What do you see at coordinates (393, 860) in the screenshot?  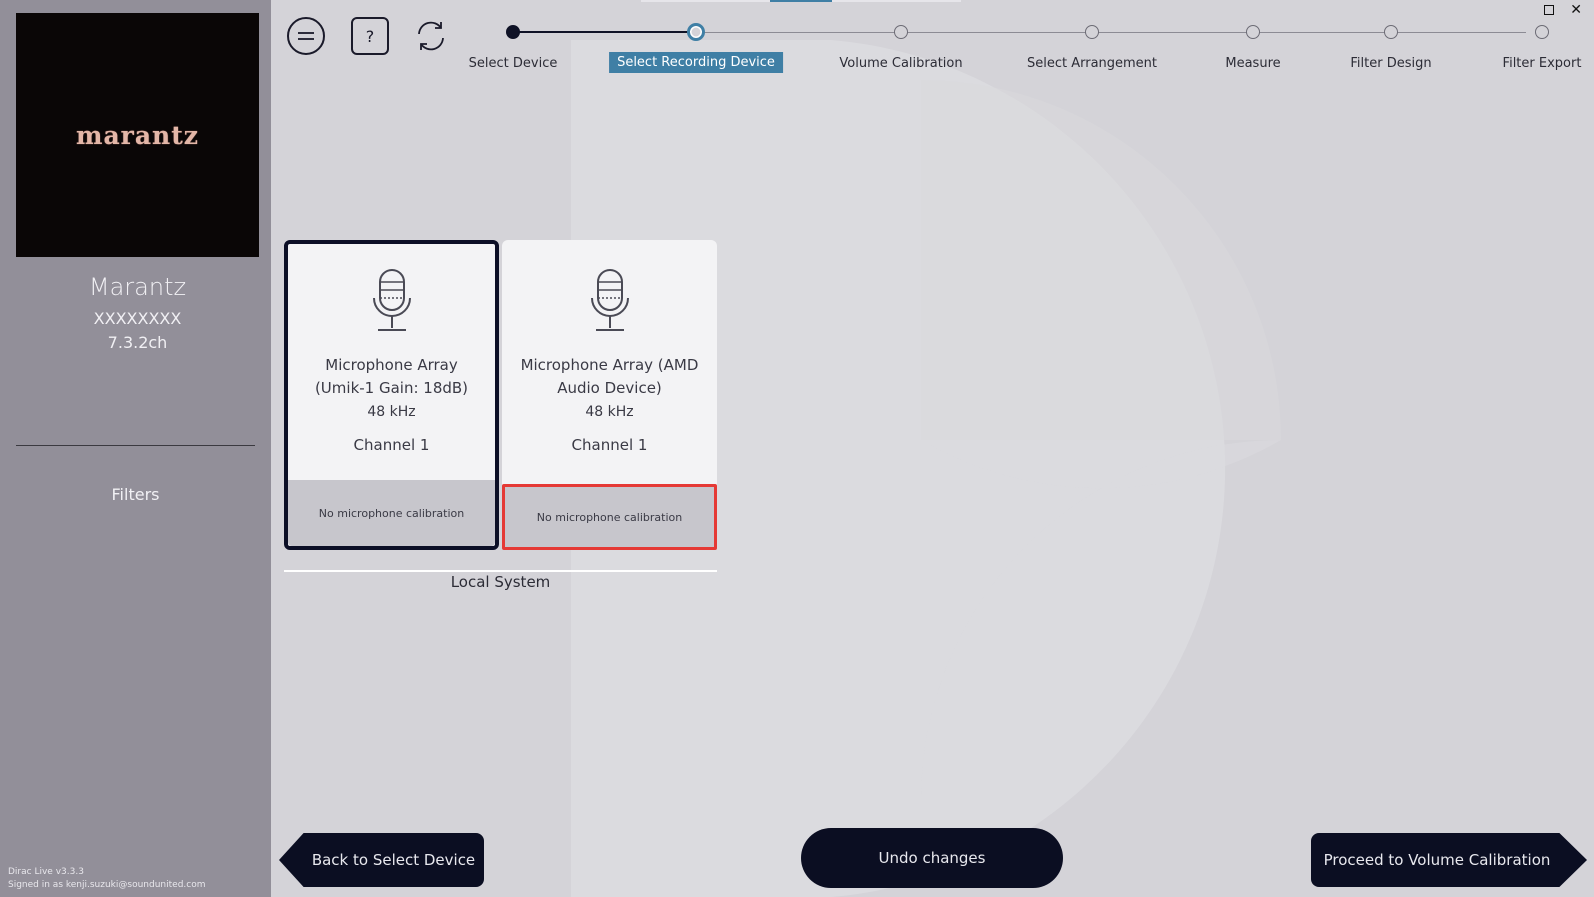 I see `back-button-label: Back to Select Device` at bounding box center [393, 860].